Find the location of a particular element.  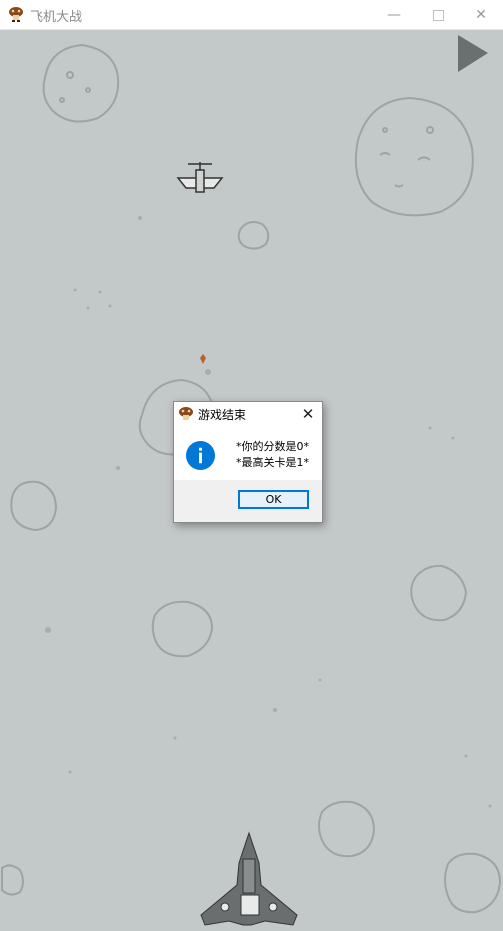

dialog-footer: OK is located at coordinates (248, 501).